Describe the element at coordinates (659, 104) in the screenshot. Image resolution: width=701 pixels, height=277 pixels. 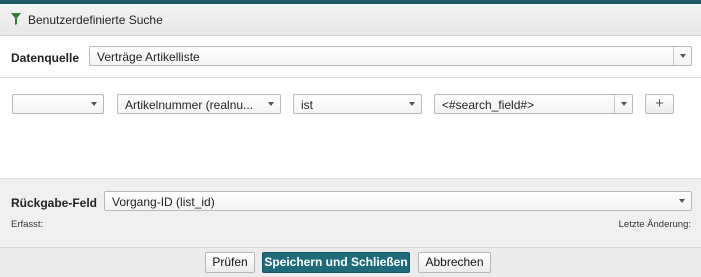
I see `add-criterion-button: +` at that location.